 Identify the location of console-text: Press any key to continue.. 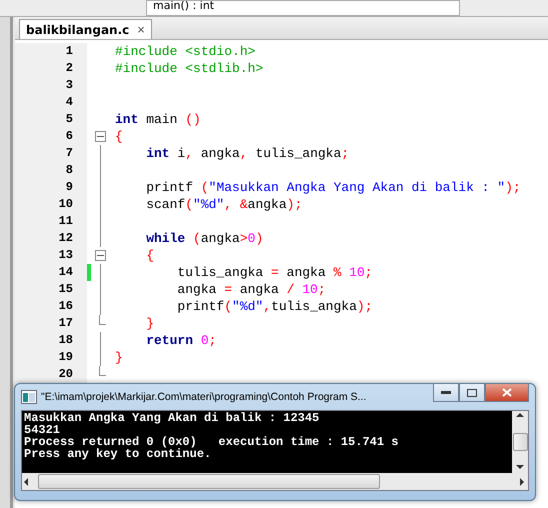
(118, 454).